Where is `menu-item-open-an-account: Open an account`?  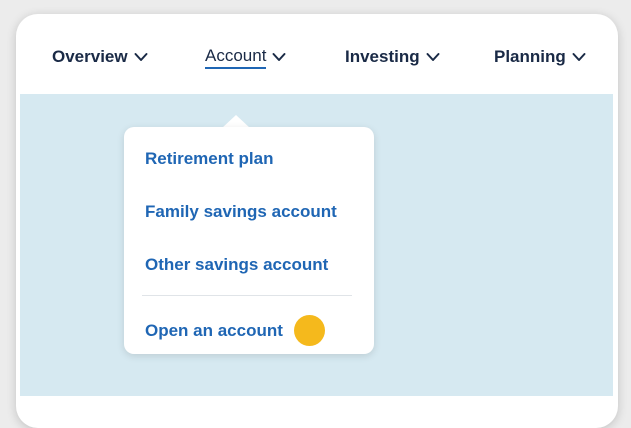 menu-item-open-an-account: Open an account is located at coordinates (235, 330).